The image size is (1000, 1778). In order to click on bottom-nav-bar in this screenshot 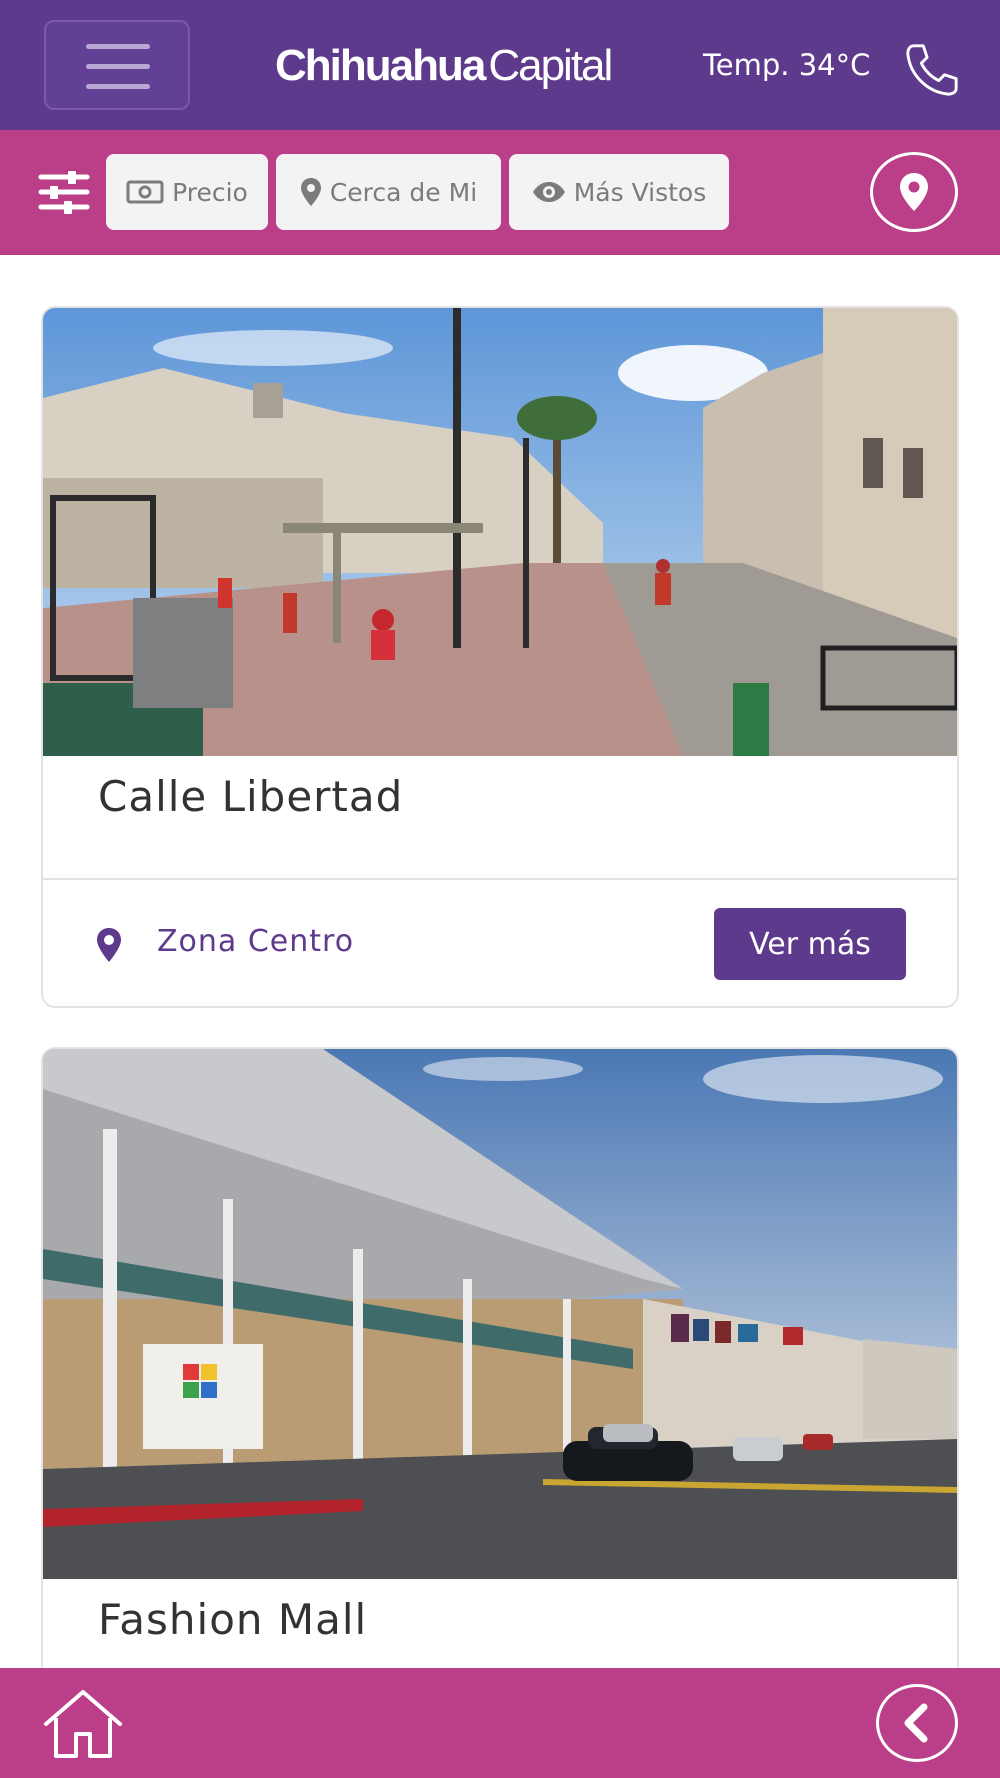, I will do `click(500, 1723)`.